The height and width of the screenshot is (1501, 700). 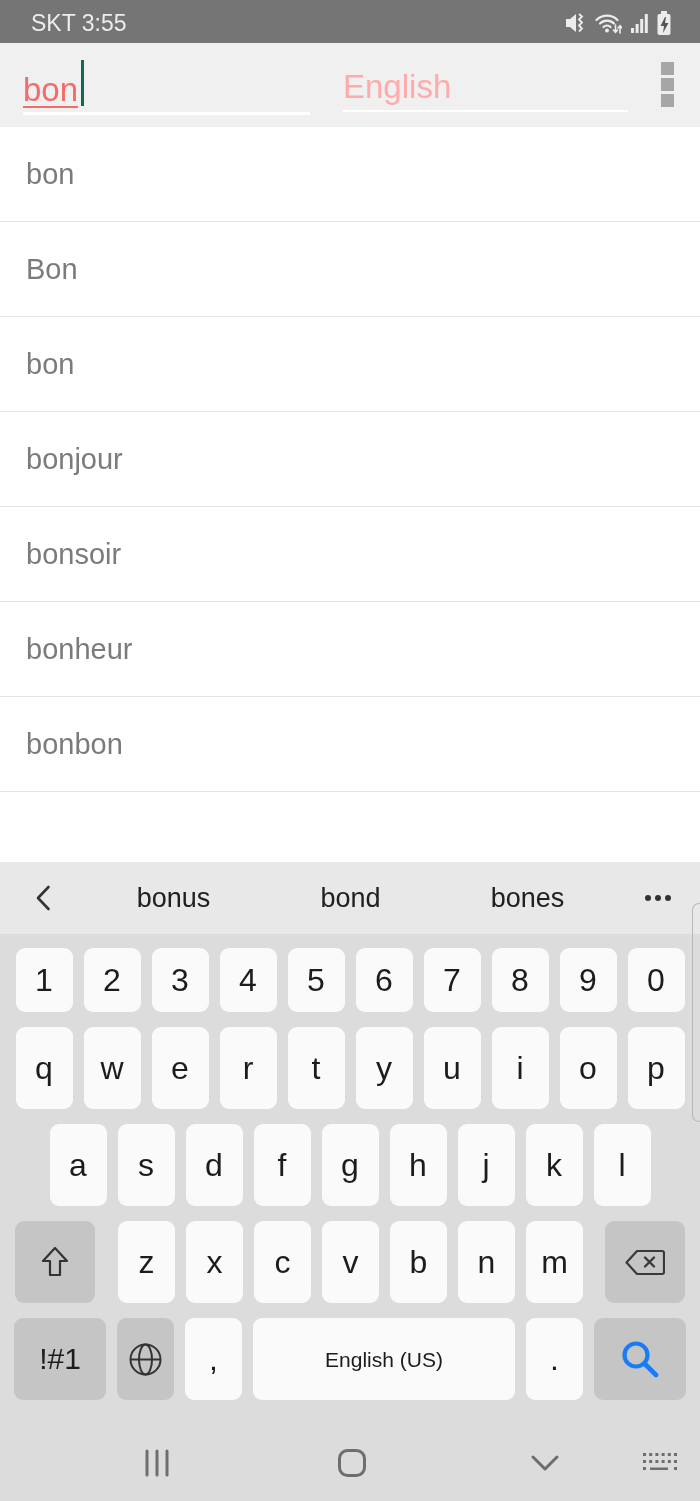 What do you see at coordinates (78, 1165) in the screenshot?
I see `keyboard-key: a` at bounding box center [78, 1165].